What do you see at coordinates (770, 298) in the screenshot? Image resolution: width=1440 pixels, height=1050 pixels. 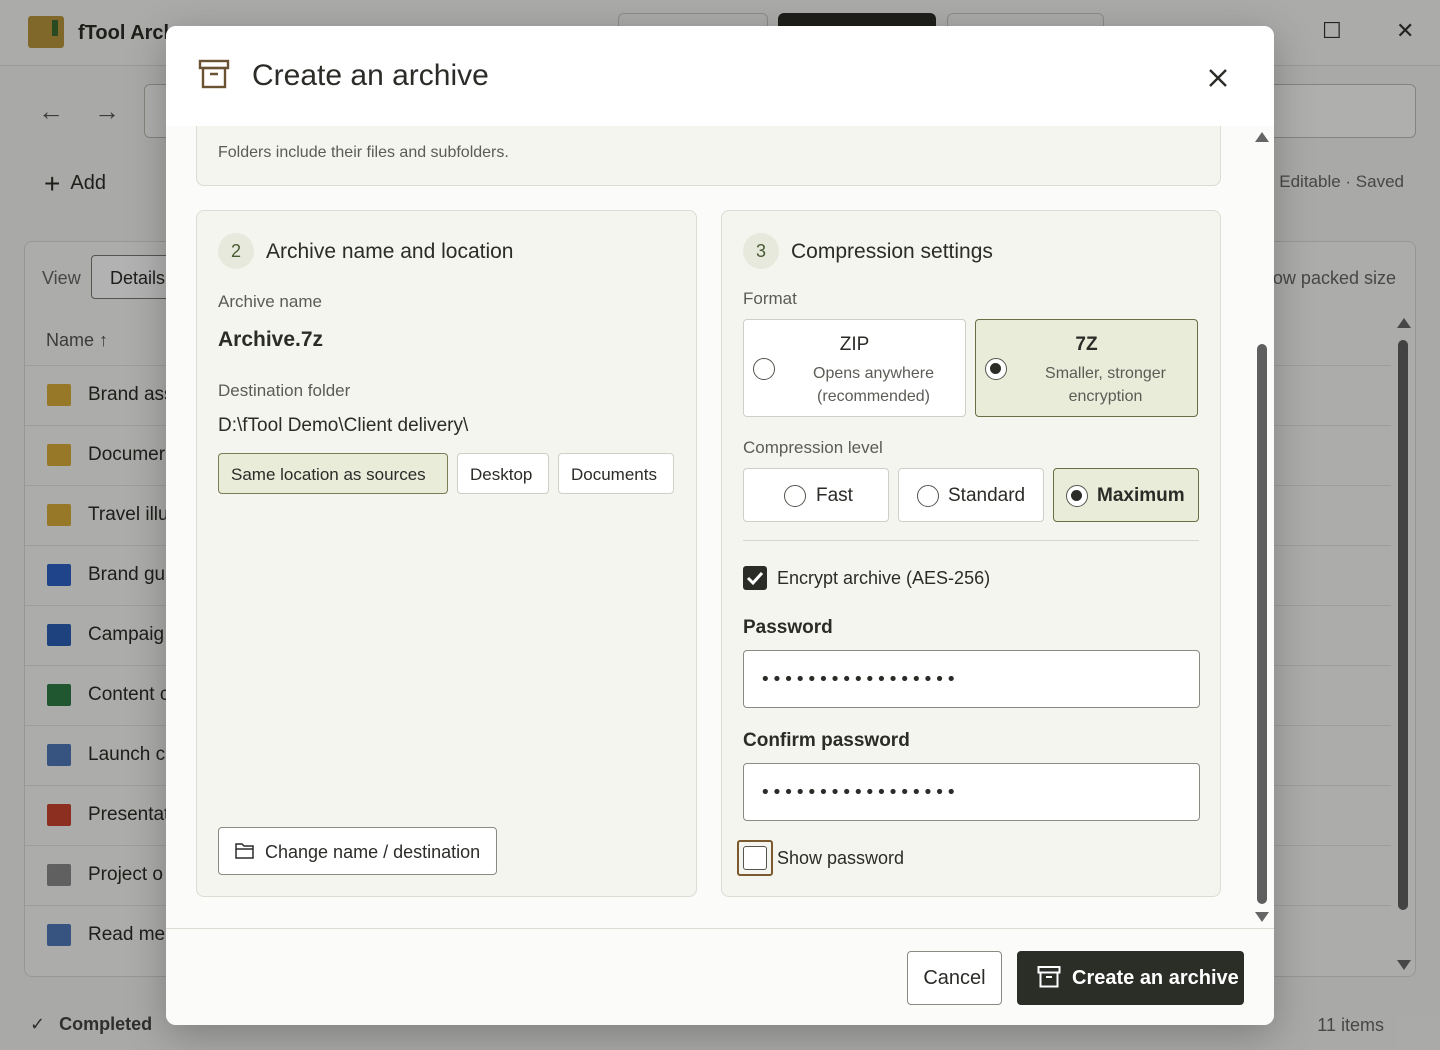 I see `format-label: Format` at bounding box center [770, 298].